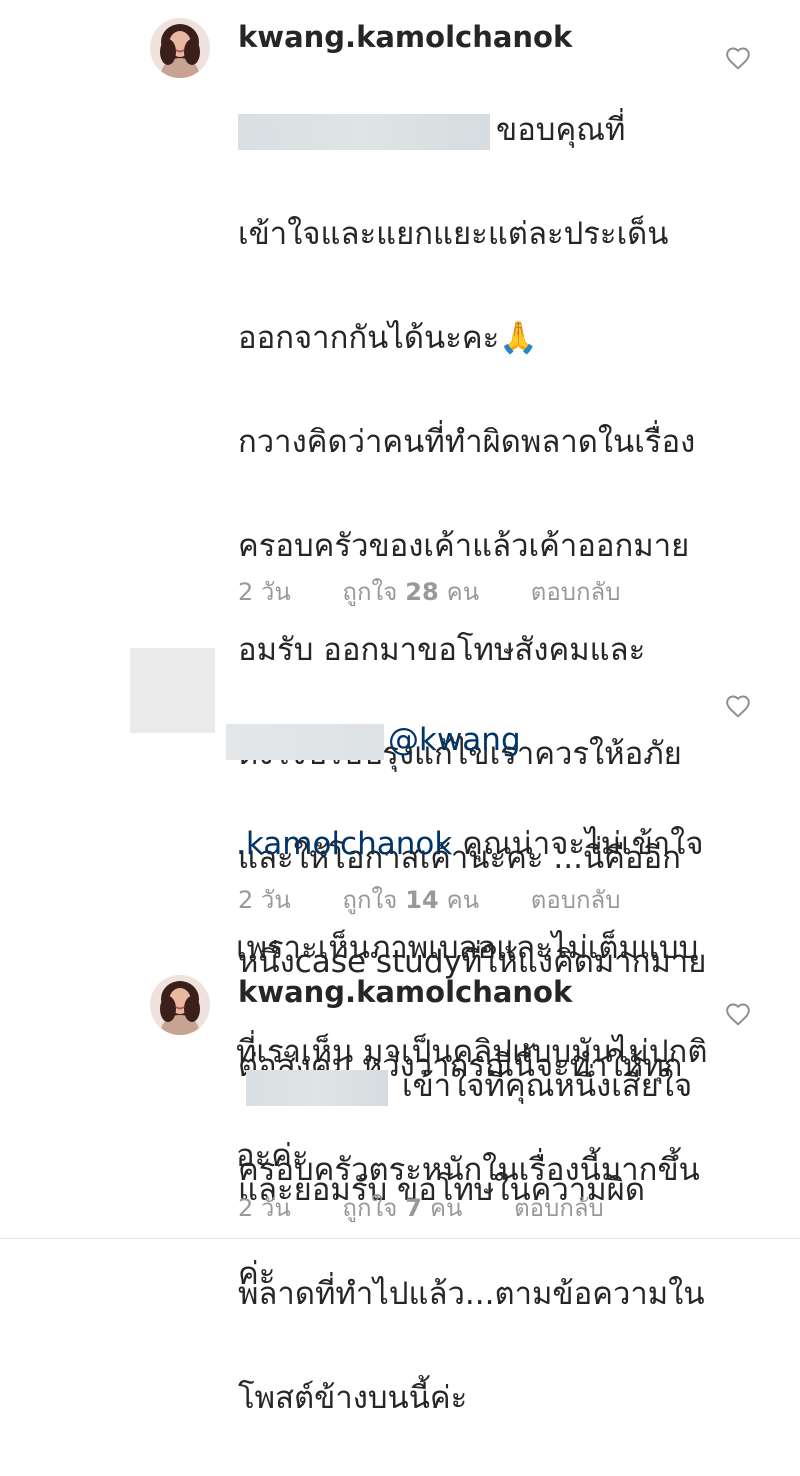 Image resolution: width=800 pixels, height=1476 pixels. I want to click on comment-line: พลาดที่ทำไปแล้ว...ตามข้อความใน, so click(471, 1294).